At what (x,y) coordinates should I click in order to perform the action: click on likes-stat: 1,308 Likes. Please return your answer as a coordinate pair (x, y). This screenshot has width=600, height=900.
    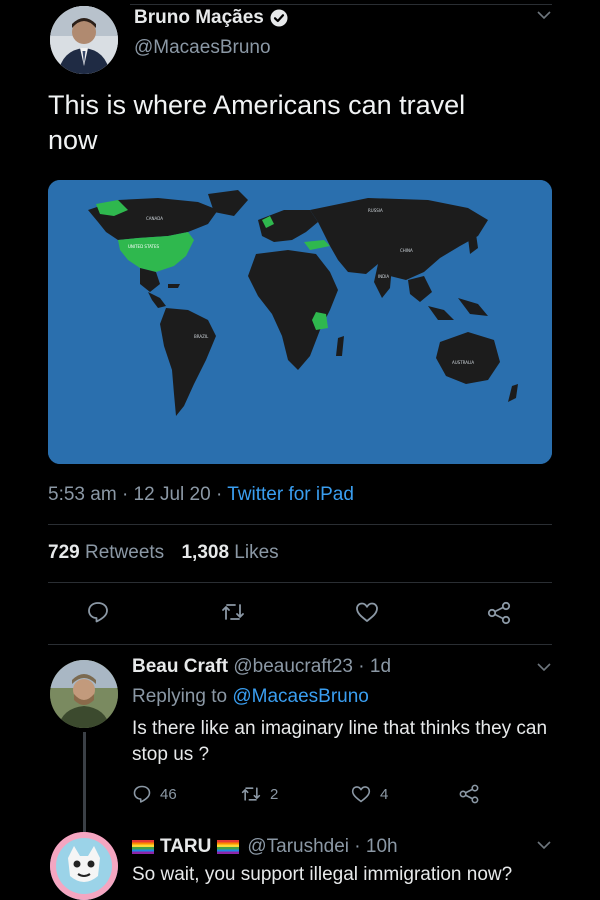
    Looking at the image, I should click on (229, 552).